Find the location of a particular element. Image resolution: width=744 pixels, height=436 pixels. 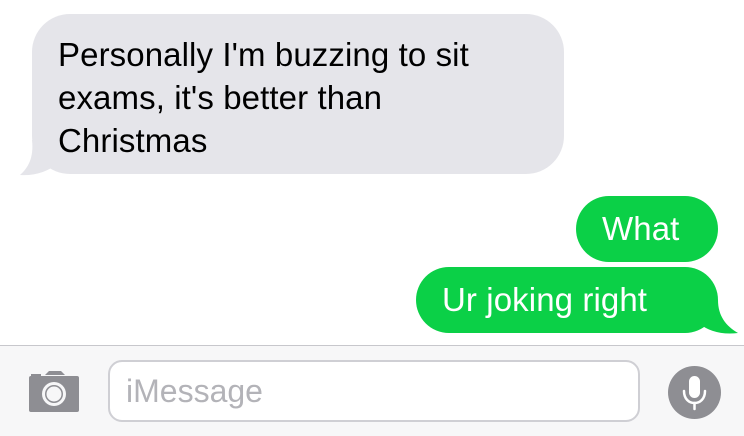

imessage-input is located at coordinates (374, 391).